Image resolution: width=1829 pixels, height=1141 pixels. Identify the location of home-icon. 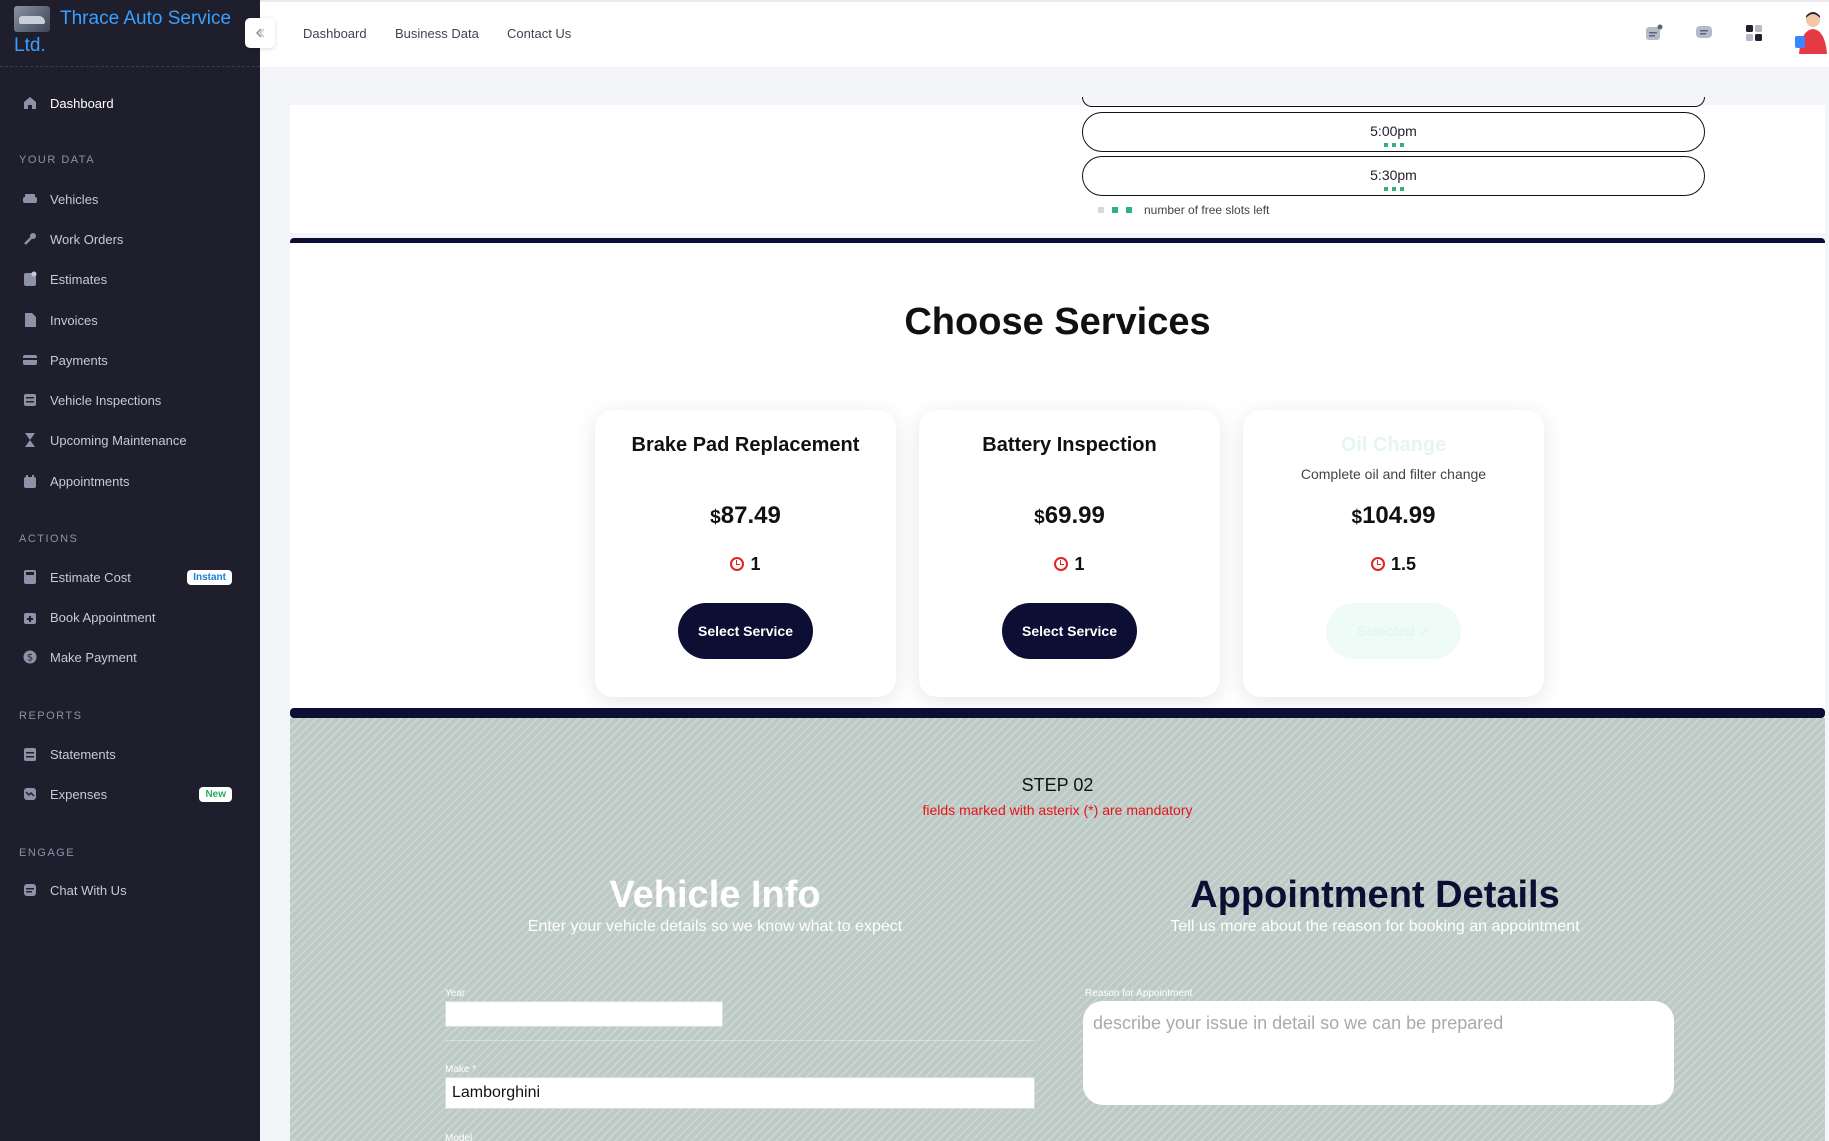
(30, 103).